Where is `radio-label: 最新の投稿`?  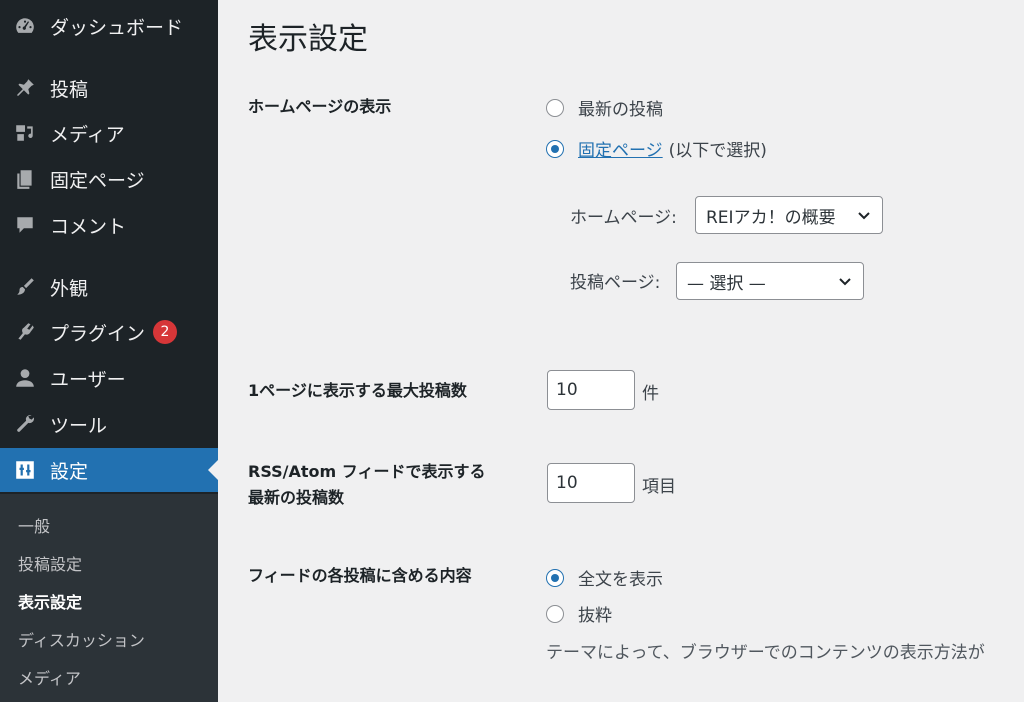 radio-label: 最新の投稿 is located at coordinates (620, 110).